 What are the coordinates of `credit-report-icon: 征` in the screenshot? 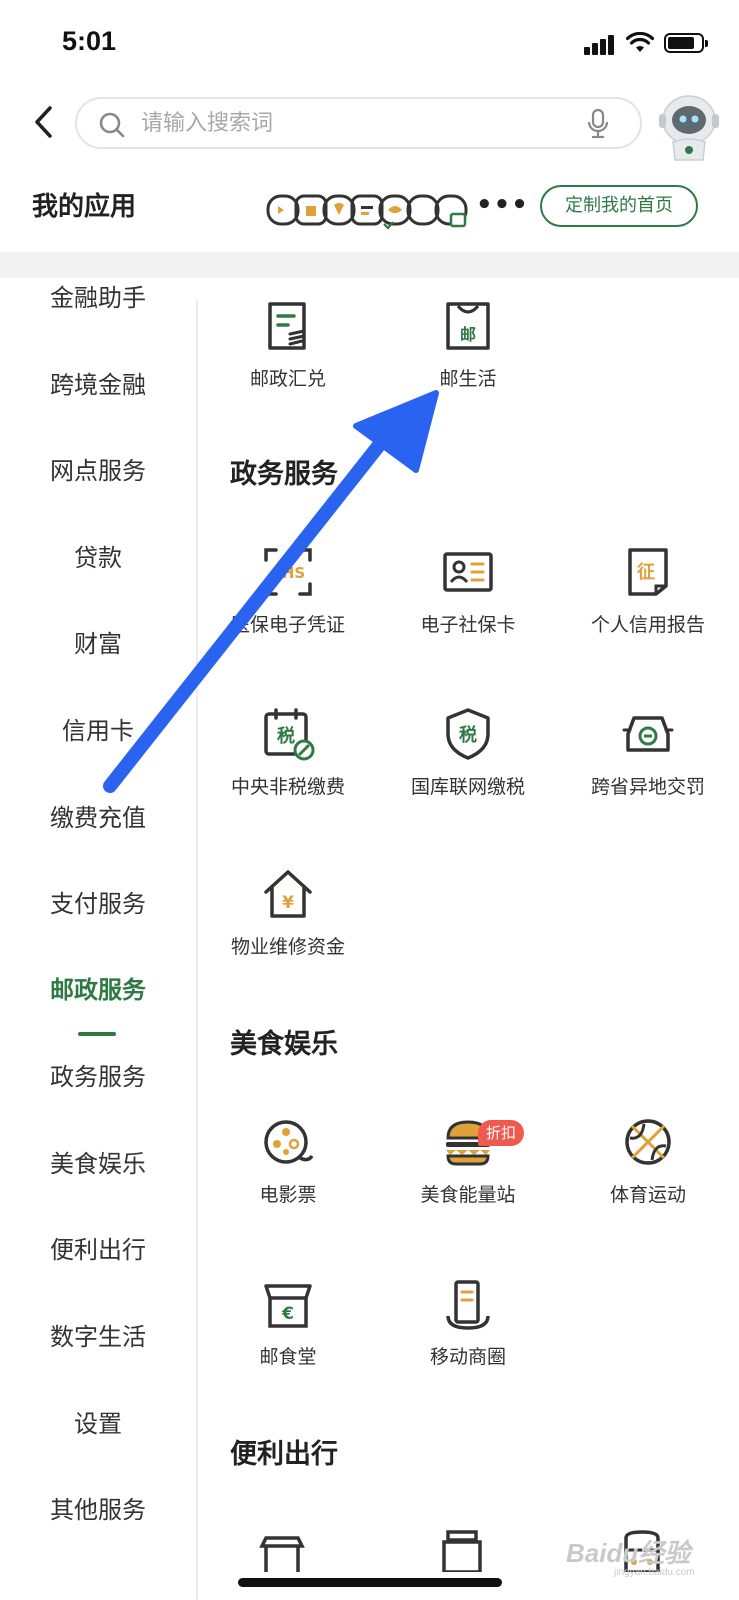 It's located at (648, 572).